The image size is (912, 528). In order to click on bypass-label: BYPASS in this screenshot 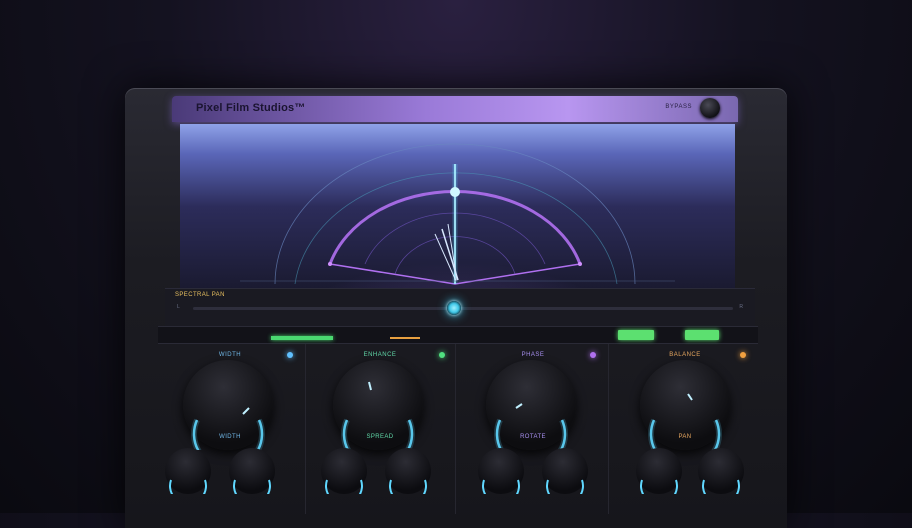, I will do `click(678, 107)`.